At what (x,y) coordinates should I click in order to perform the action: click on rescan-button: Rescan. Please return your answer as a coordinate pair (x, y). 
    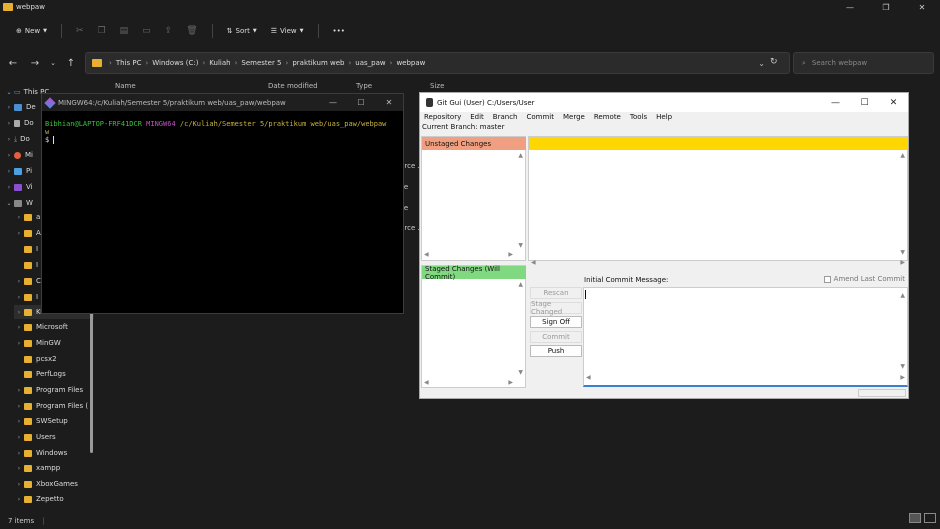
    Looking at the image, I should click on (556, 293).